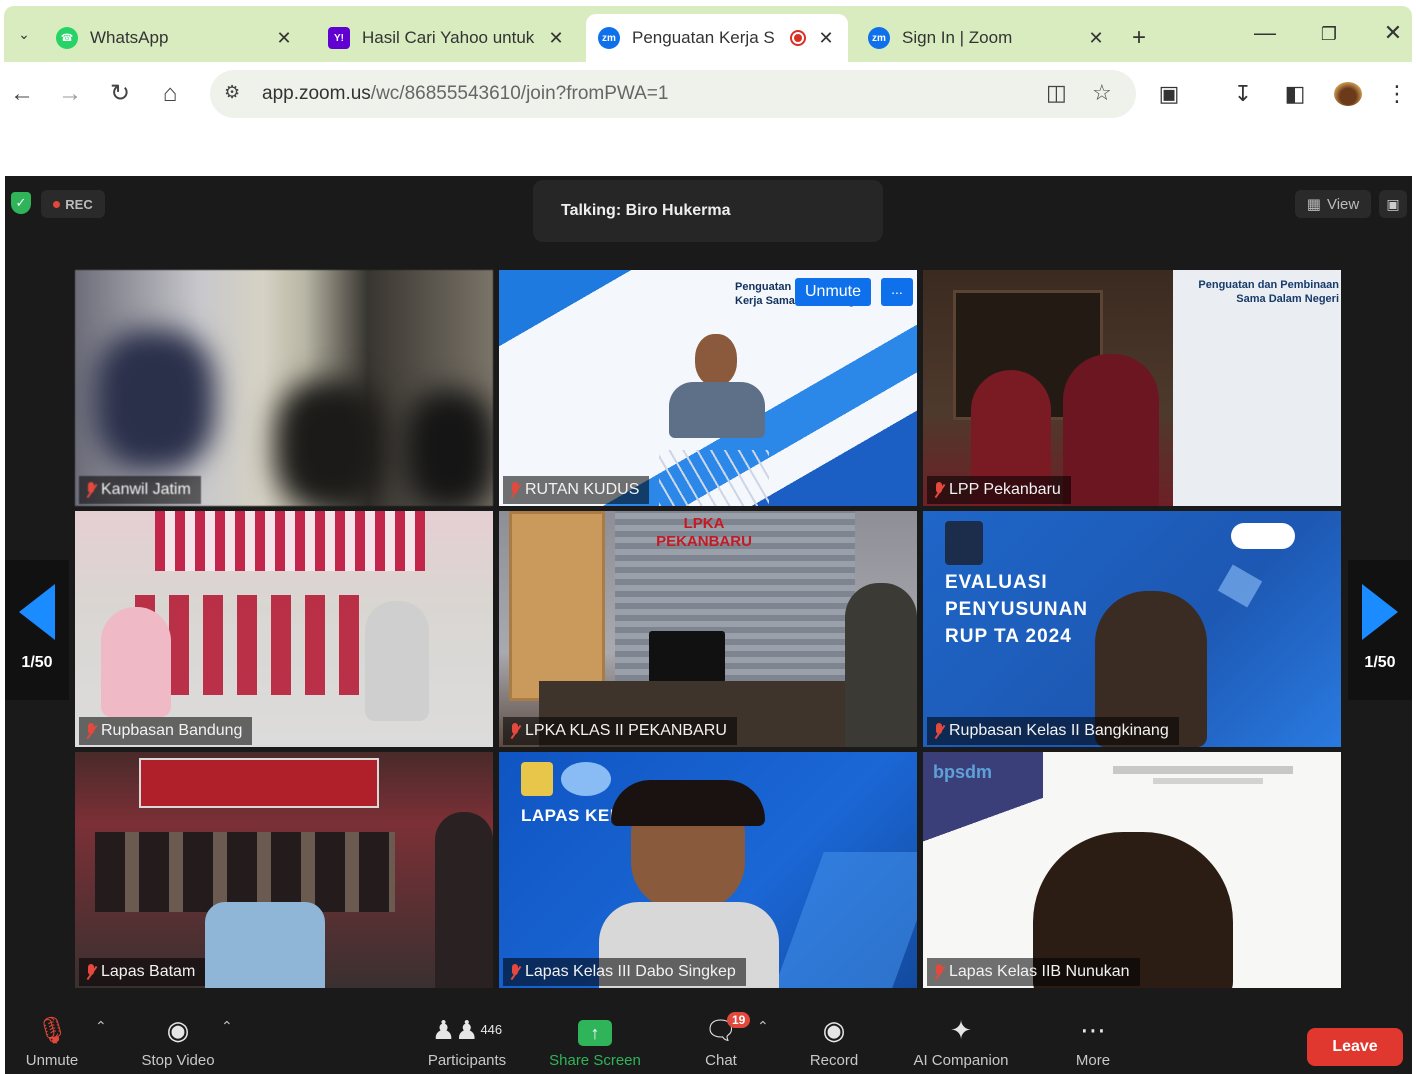 This screenshot has width=1416, height=1074. What do you see at coordinates (491, 1029) in the screenshot?
I see `participants-count: 446` at bounding box center [491, 1029].